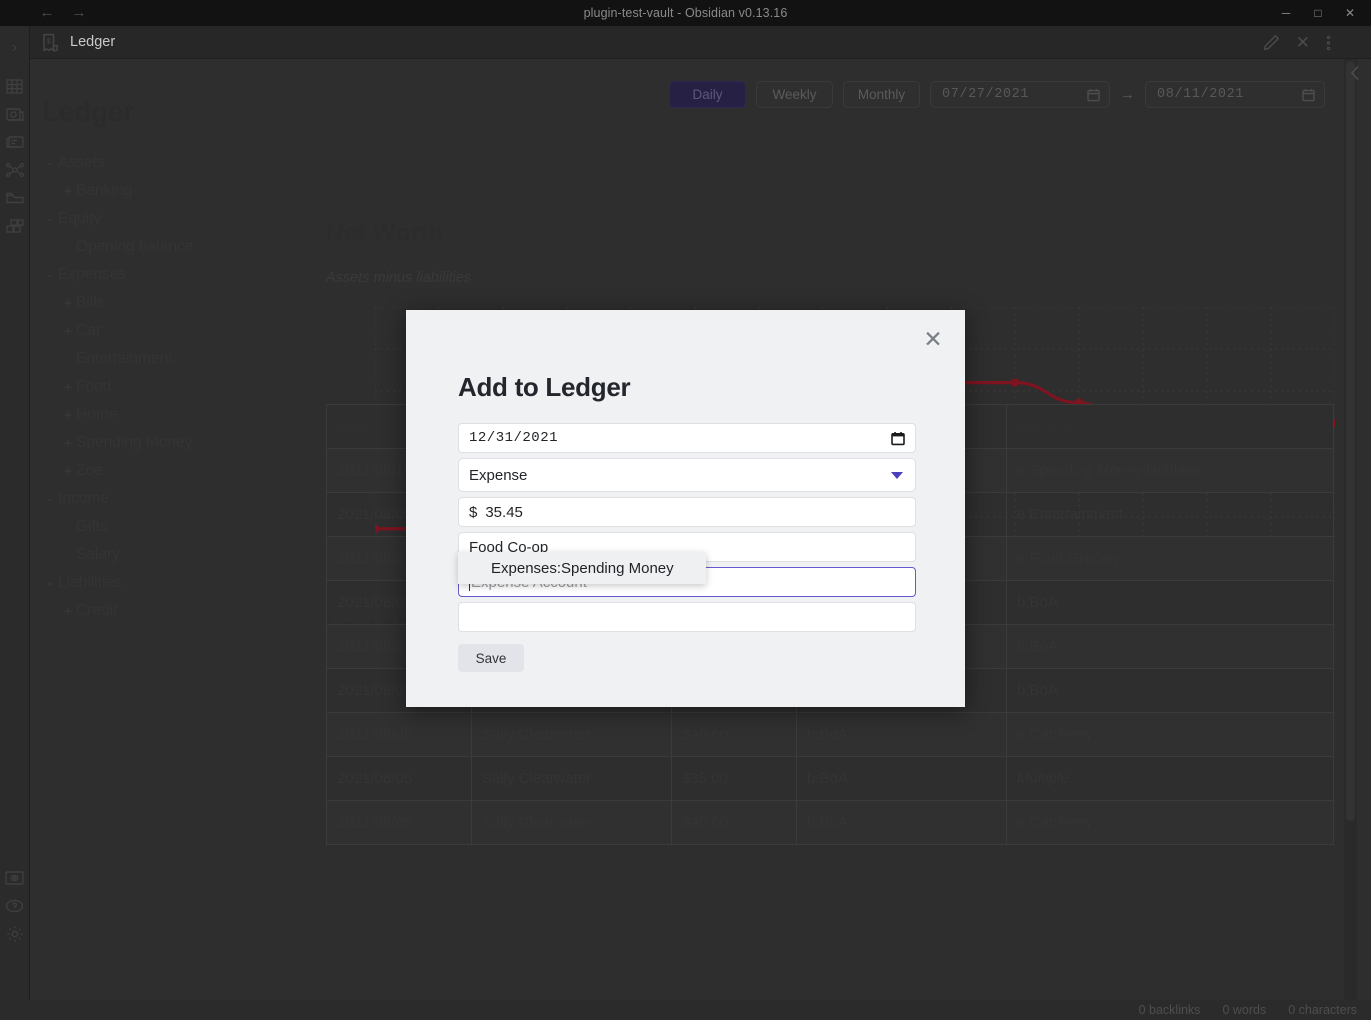 The height and width of the screenshot is (1020, 1371). I want to click on amount-input: $ 35.45, so click(687, 512).